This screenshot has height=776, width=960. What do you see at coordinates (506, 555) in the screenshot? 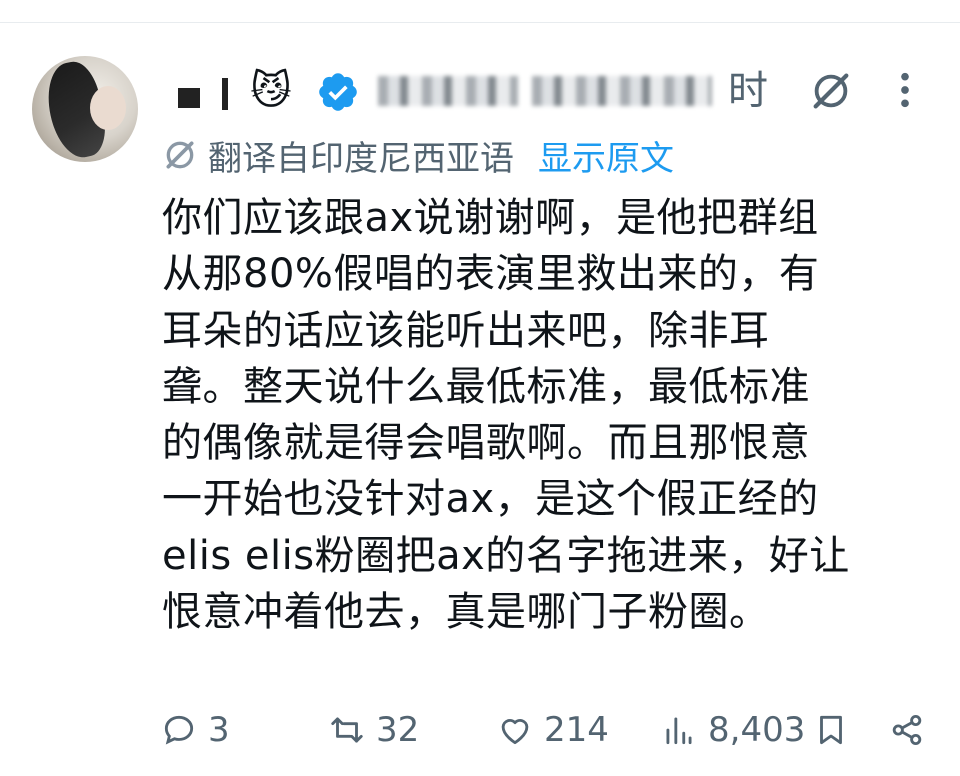
I see `post-body-line: elis elis粉圈把ax的名字拖进来，好让` at bounding box center [506, 555].